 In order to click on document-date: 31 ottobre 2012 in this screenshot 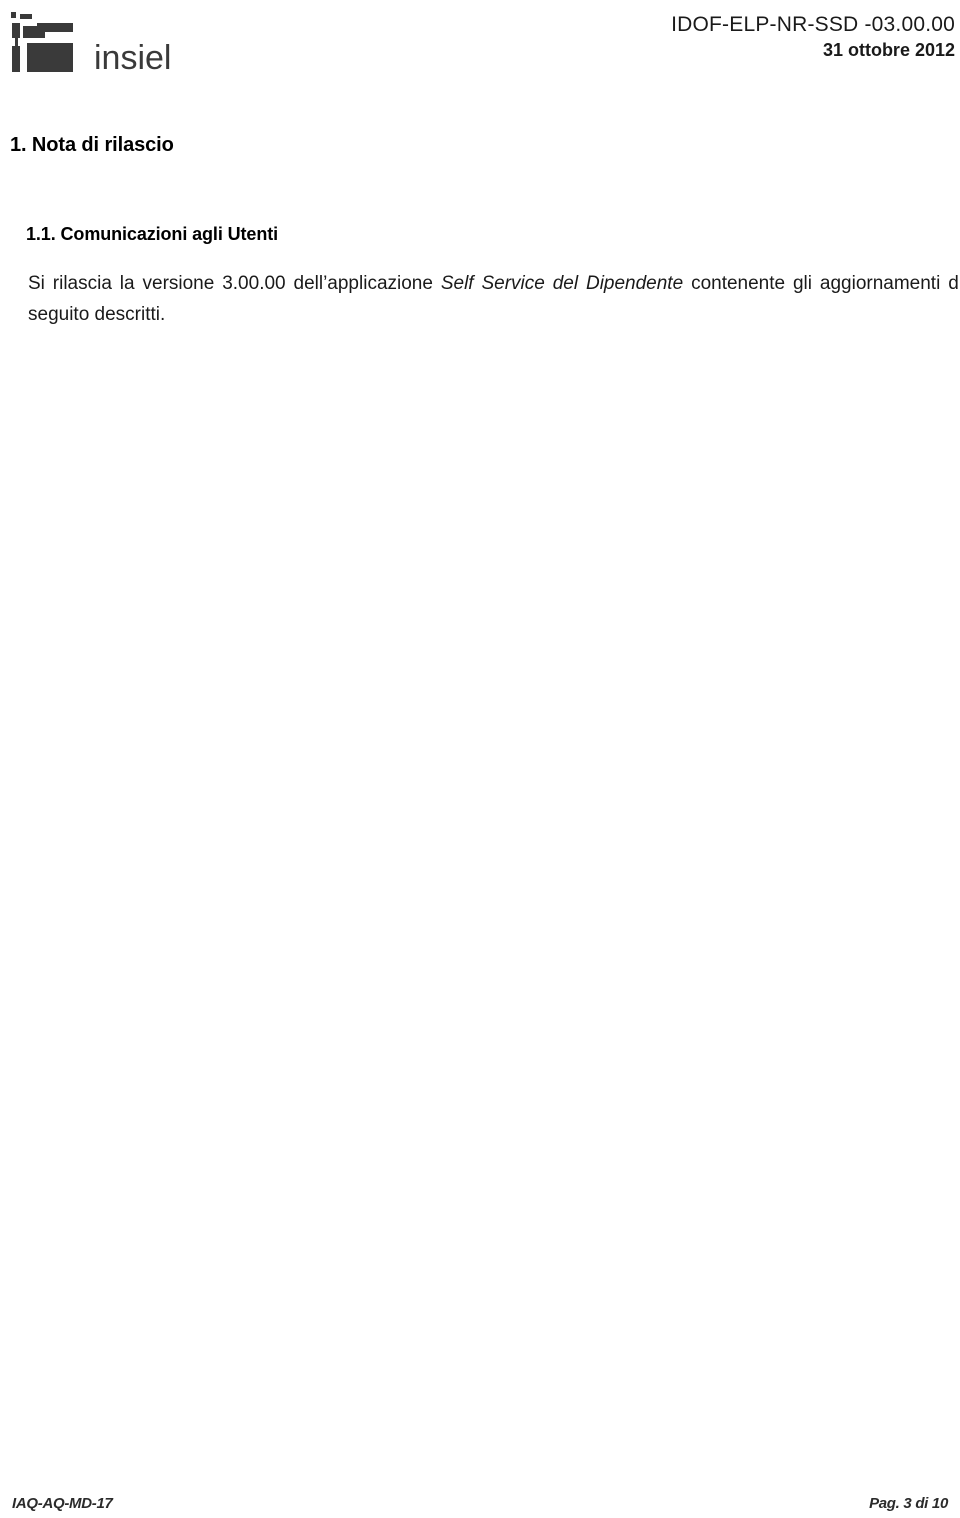, I will do `click(888, 50)`.